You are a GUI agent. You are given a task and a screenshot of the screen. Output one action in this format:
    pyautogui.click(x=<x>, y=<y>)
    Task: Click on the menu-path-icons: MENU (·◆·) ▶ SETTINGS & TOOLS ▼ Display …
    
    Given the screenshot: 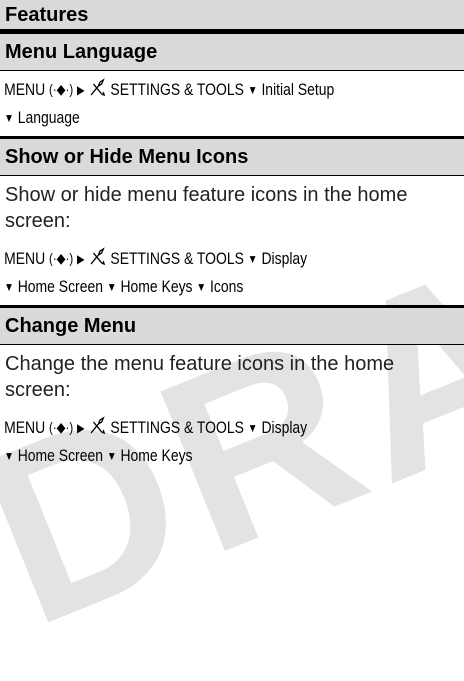 What is the action you would take?
    pyautogui.click(x=232, y=272)
    